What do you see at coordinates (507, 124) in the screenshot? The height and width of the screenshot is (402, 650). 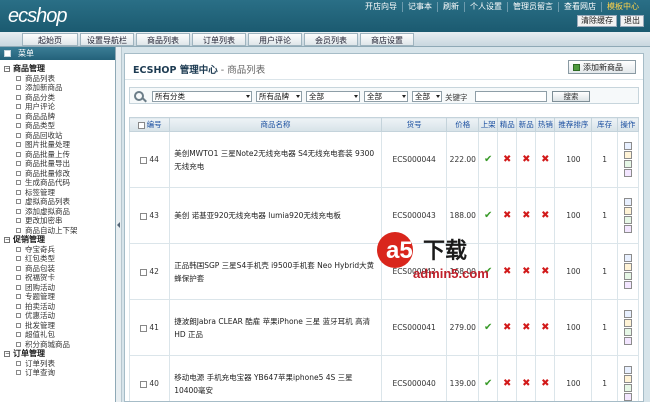 I see `col-best: 精品` at bounding box center [507, 124].